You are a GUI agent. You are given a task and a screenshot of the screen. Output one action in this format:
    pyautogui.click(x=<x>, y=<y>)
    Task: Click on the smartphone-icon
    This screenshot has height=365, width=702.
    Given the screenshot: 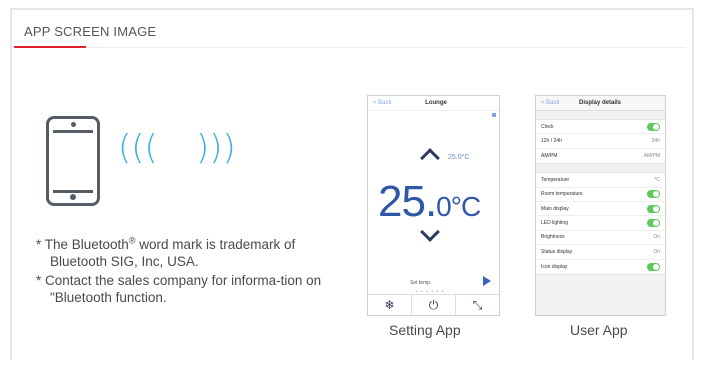 What is the action you would take?
    pyautogui.click(x=73, y=161)
    